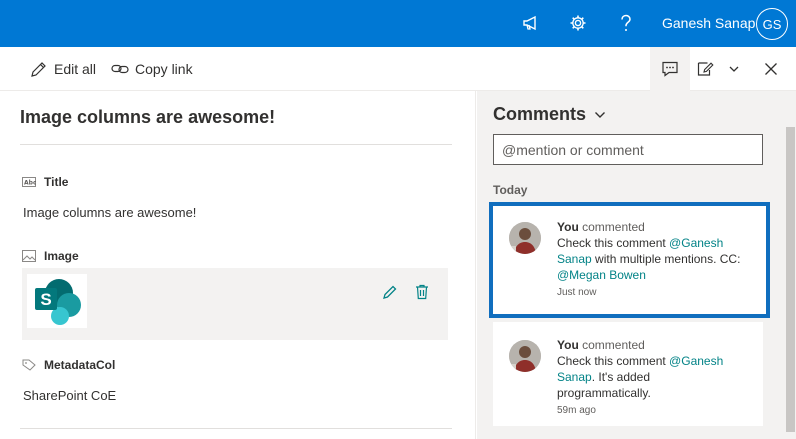 The height and width of the screenshot is (439, 796). Describe the element at coordinates (390, 292) in the screenshot. I see `edit-image-icon` at that location.